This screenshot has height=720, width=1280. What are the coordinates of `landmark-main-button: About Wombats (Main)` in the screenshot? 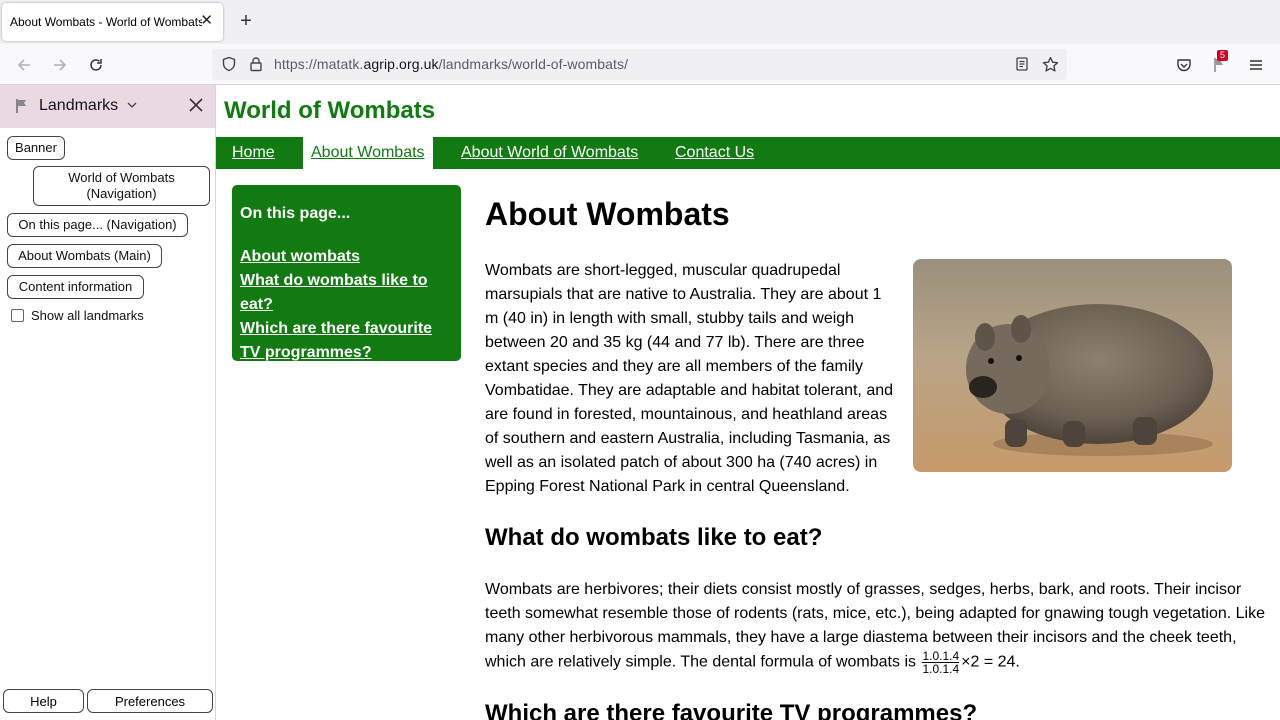 It's located at (84, 256).